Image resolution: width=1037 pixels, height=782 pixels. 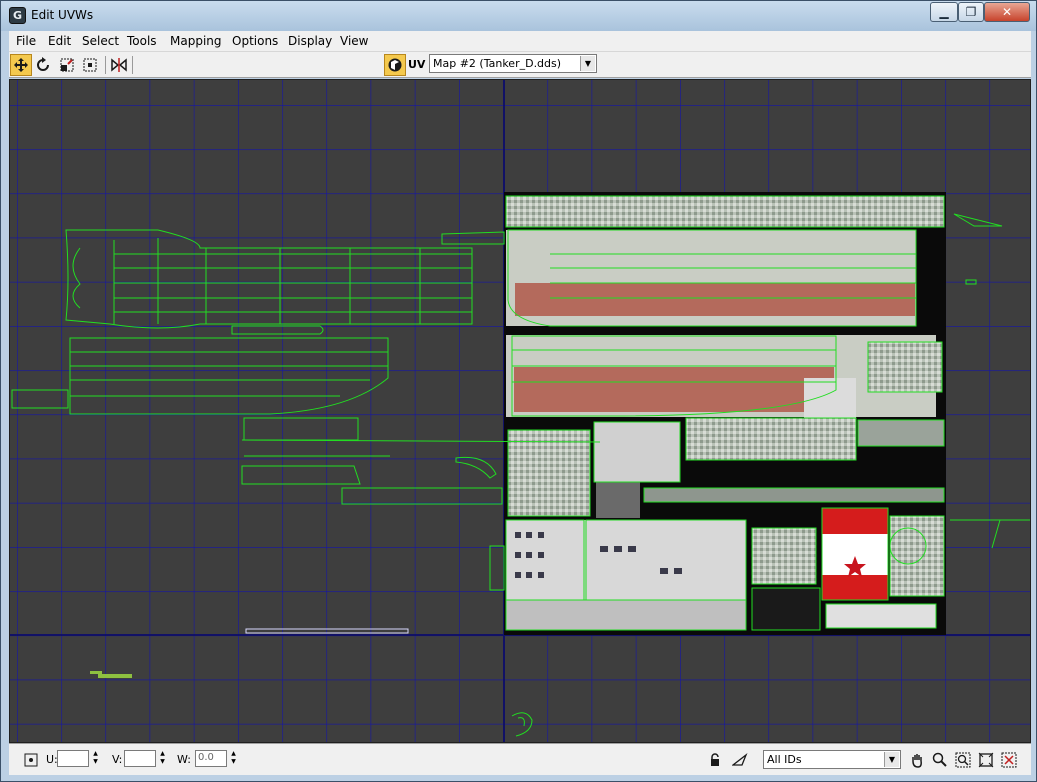 What do you see at coordinates (211, 758) in the screenshot?
I see `w-field: 0.0` at bounding box center [211, 758].